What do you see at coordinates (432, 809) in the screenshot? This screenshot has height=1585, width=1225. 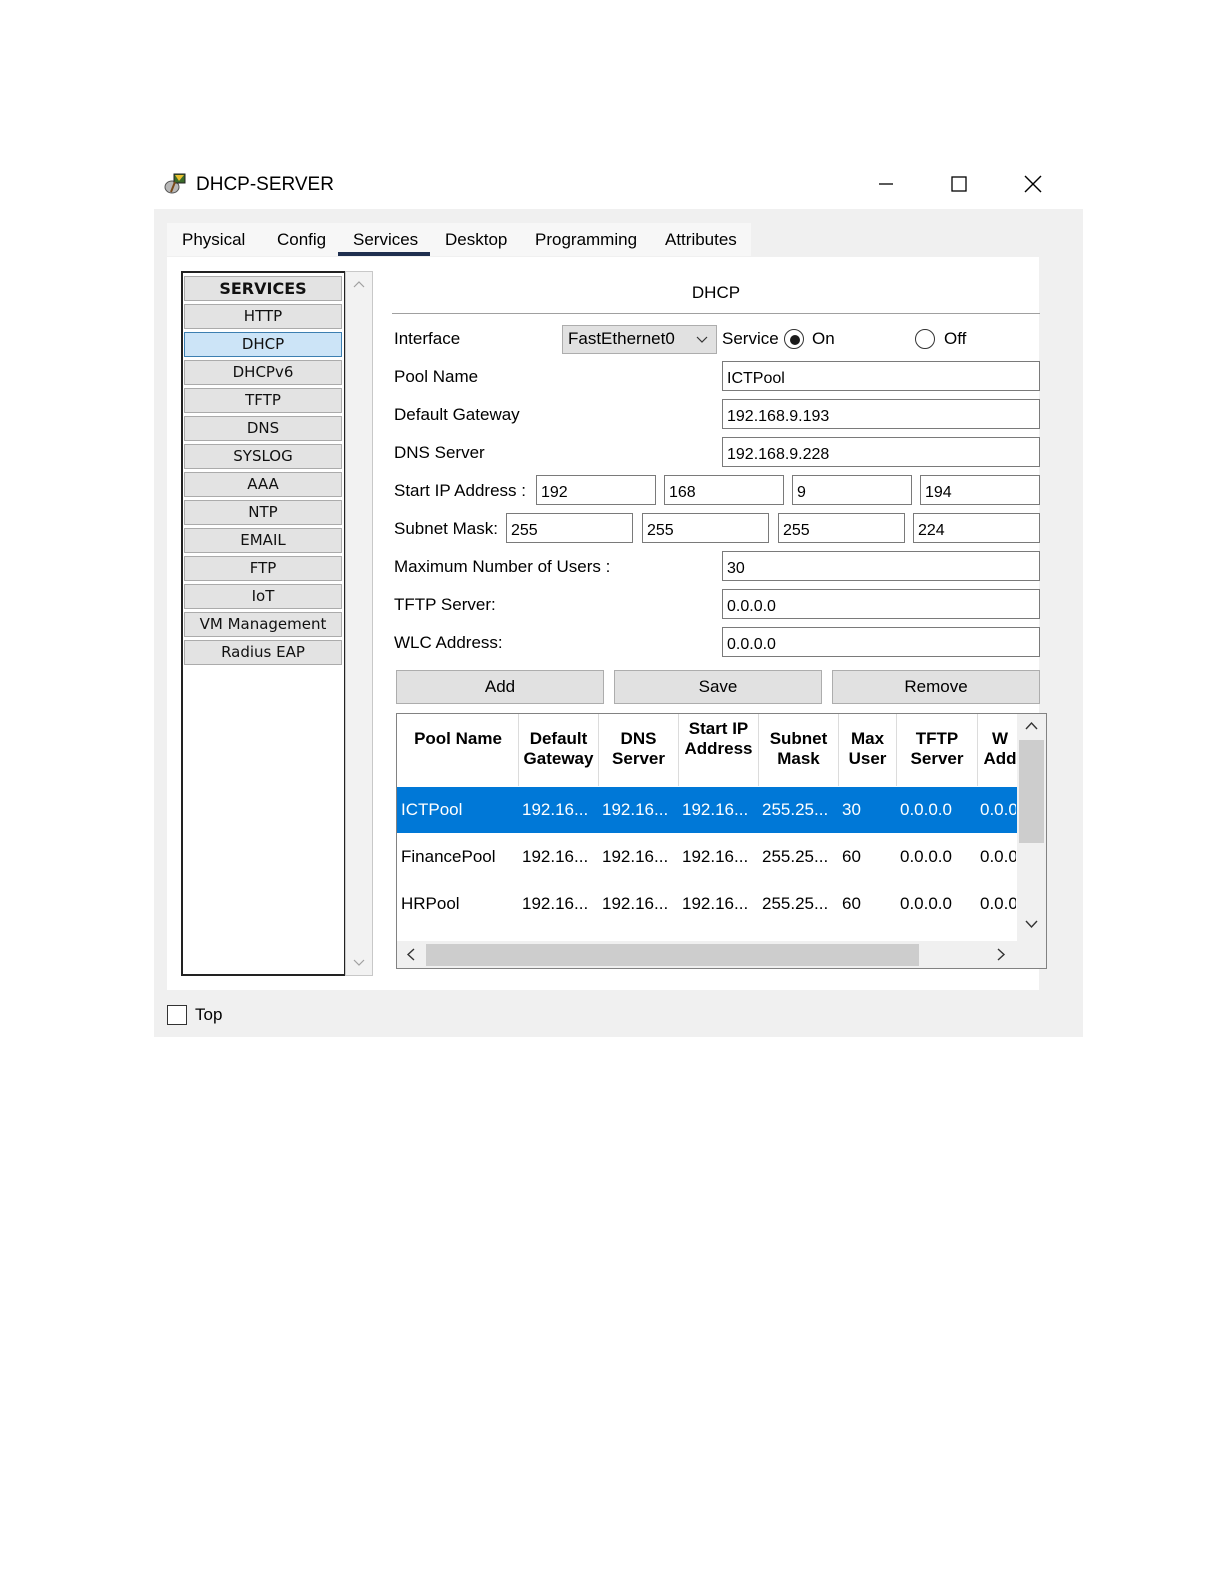 I see `table-cell: ICTPool` at bounding box center [432, 809].